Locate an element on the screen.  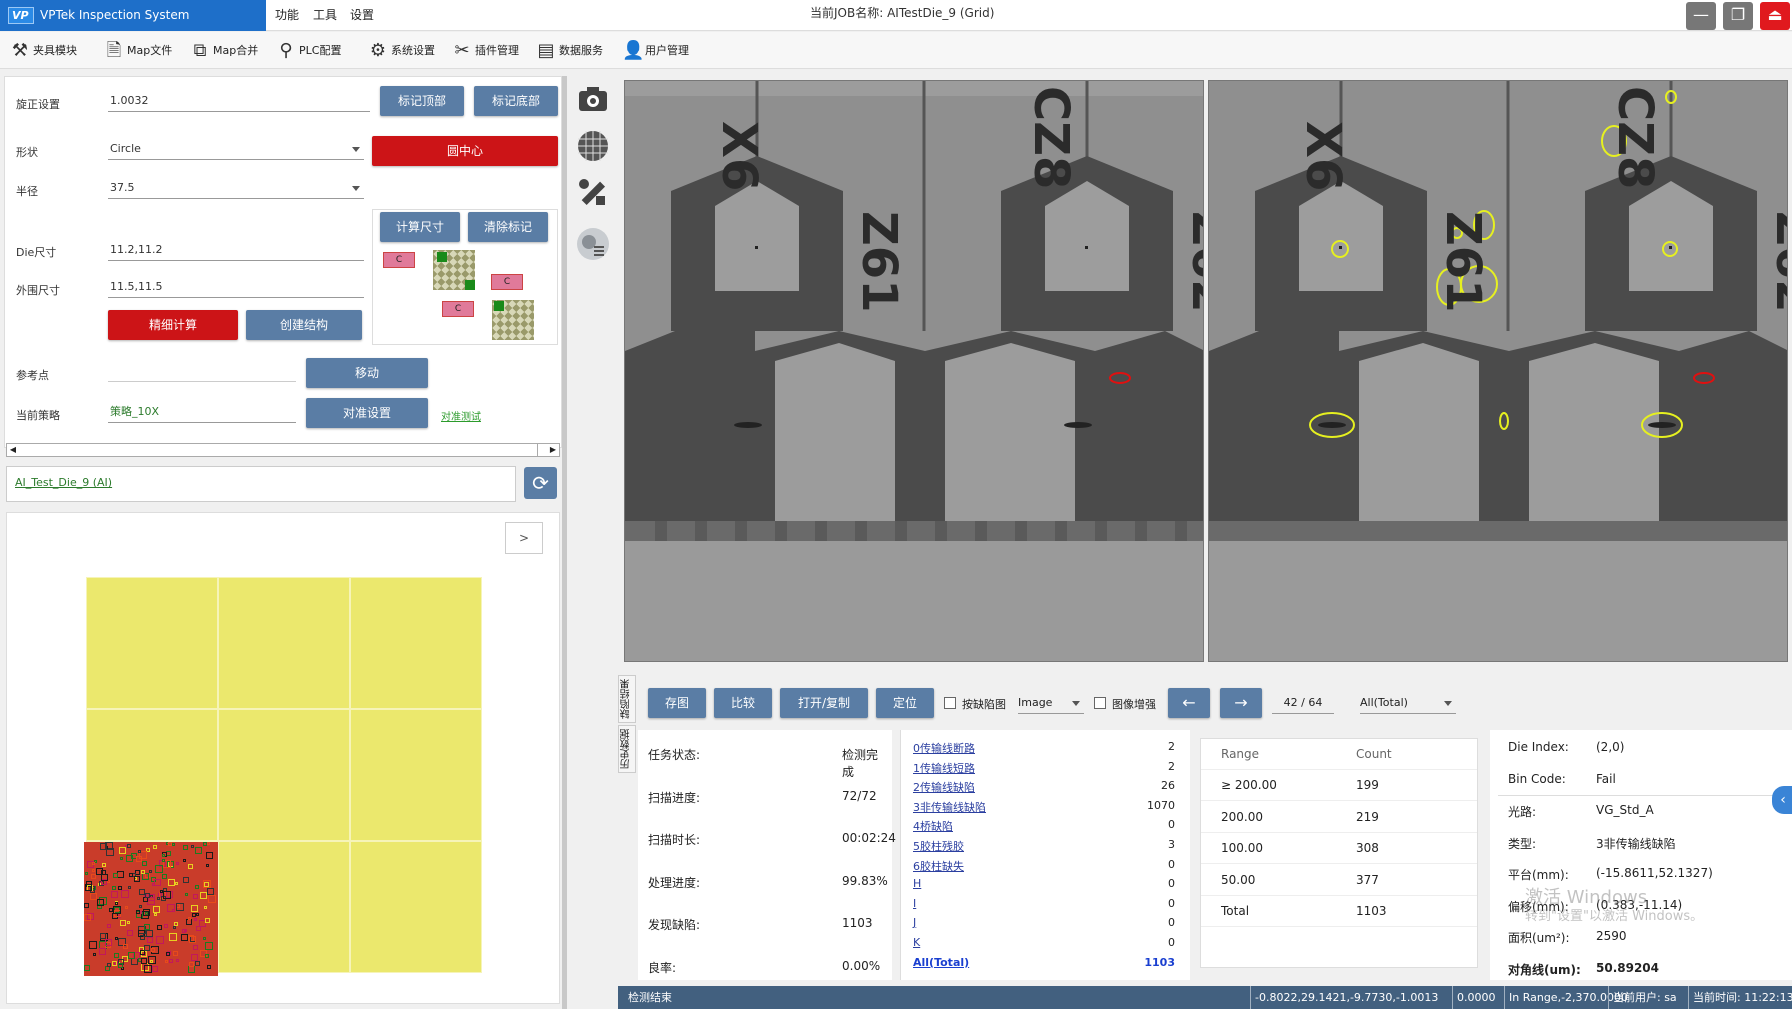
tools-icon is located at coordinates (593, 193).